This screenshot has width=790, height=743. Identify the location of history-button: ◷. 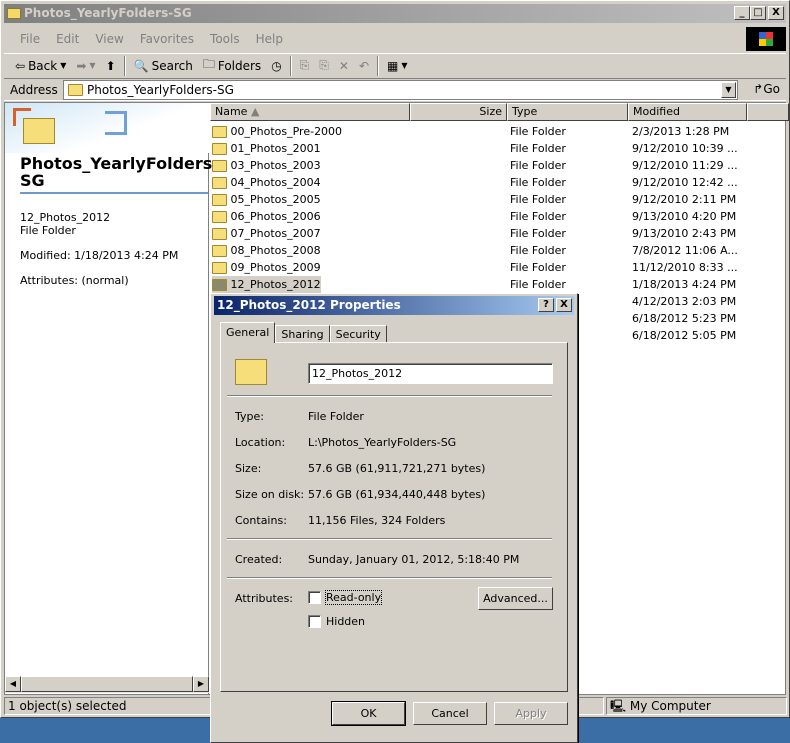
(276, 66).